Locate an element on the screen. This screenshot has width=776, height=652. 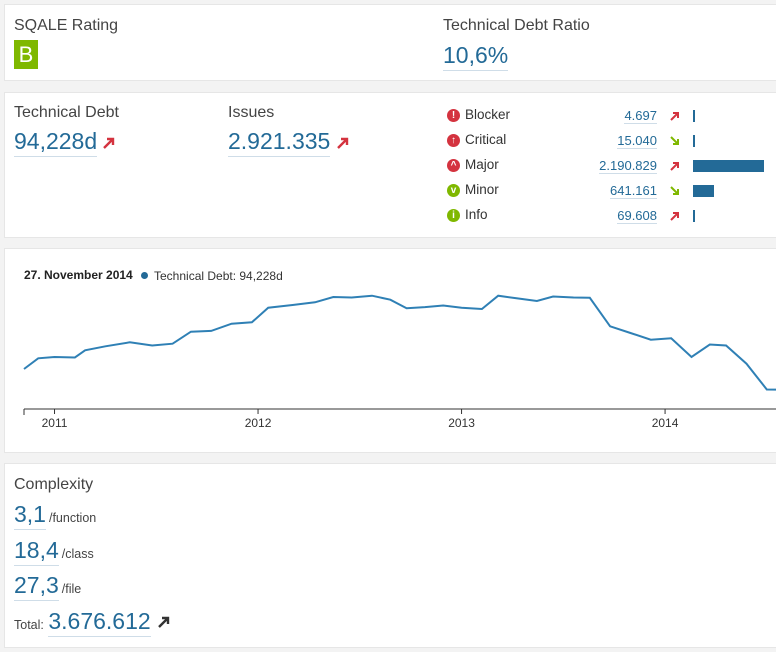
severity-name: Blocker is located at coordinates (488, 114).